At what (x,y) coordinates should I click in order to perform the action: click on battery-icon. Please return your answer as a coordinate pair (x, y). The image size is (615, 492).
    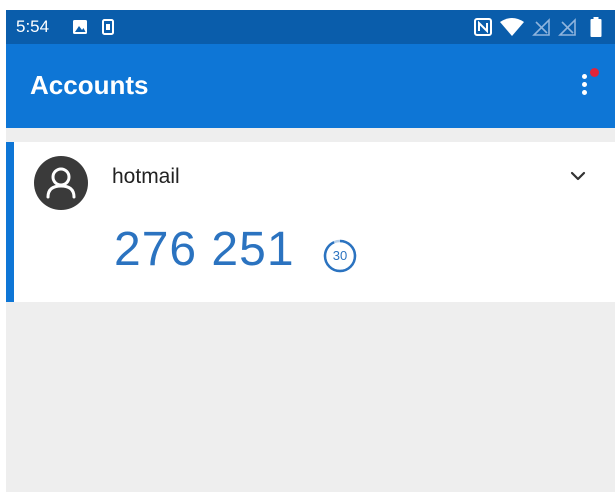
    Looking at the image, I should click on (596, 27).